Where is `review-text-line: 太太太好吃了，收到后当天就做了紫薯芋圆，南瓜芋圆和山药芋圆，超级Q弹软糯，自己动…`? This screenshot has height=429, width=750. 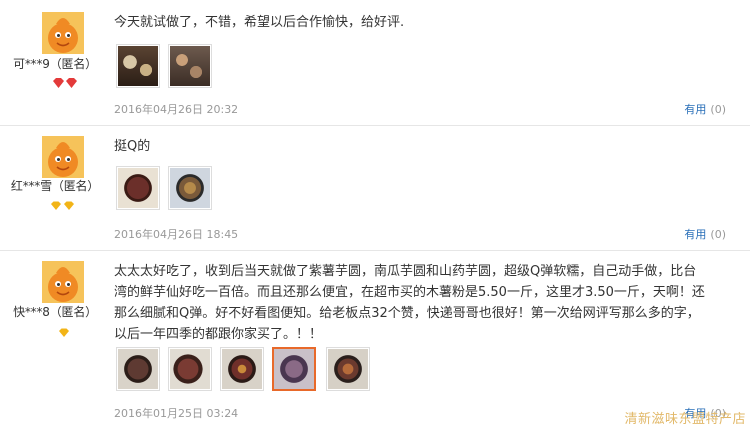 review-text-line: 太太太好吃了，收到后当天就做了紫薯芋圆，南瓜芋圆和山药芋圆，超级Q弹软糯，自己动… is located at coordinates (405, 271).